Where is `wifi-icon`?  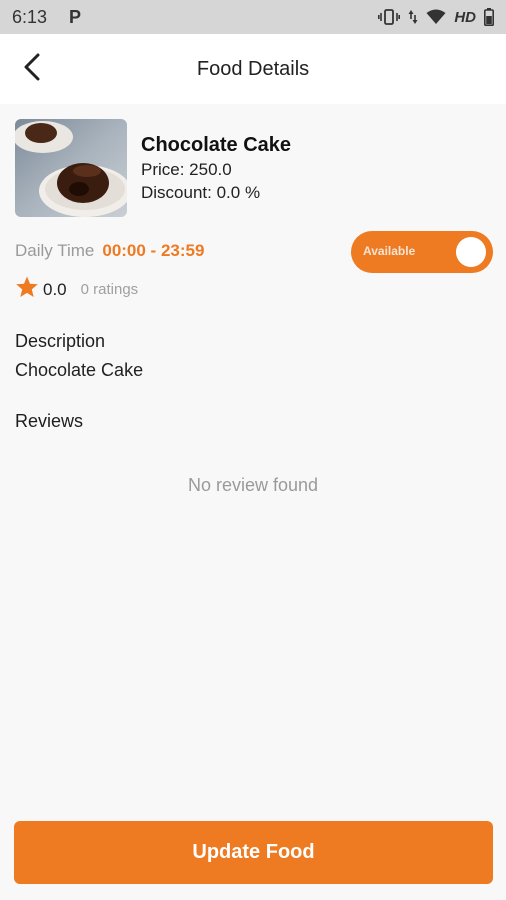
wifi-icon is located at coordinates (436, 17).